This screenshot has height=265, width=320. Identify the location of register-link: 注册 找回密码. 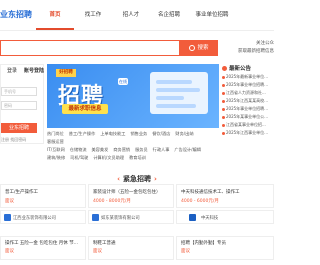
(13, 140).